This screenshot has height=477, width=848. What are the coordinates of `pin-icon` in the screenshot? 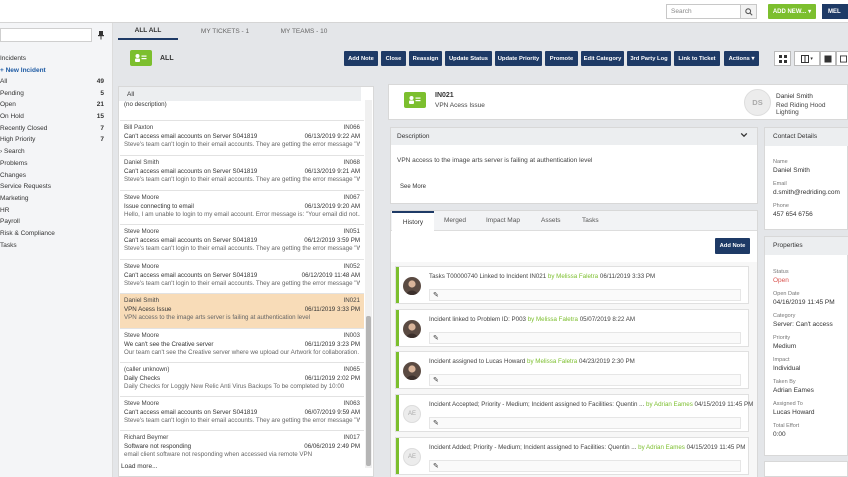 It's located at (101, 35).